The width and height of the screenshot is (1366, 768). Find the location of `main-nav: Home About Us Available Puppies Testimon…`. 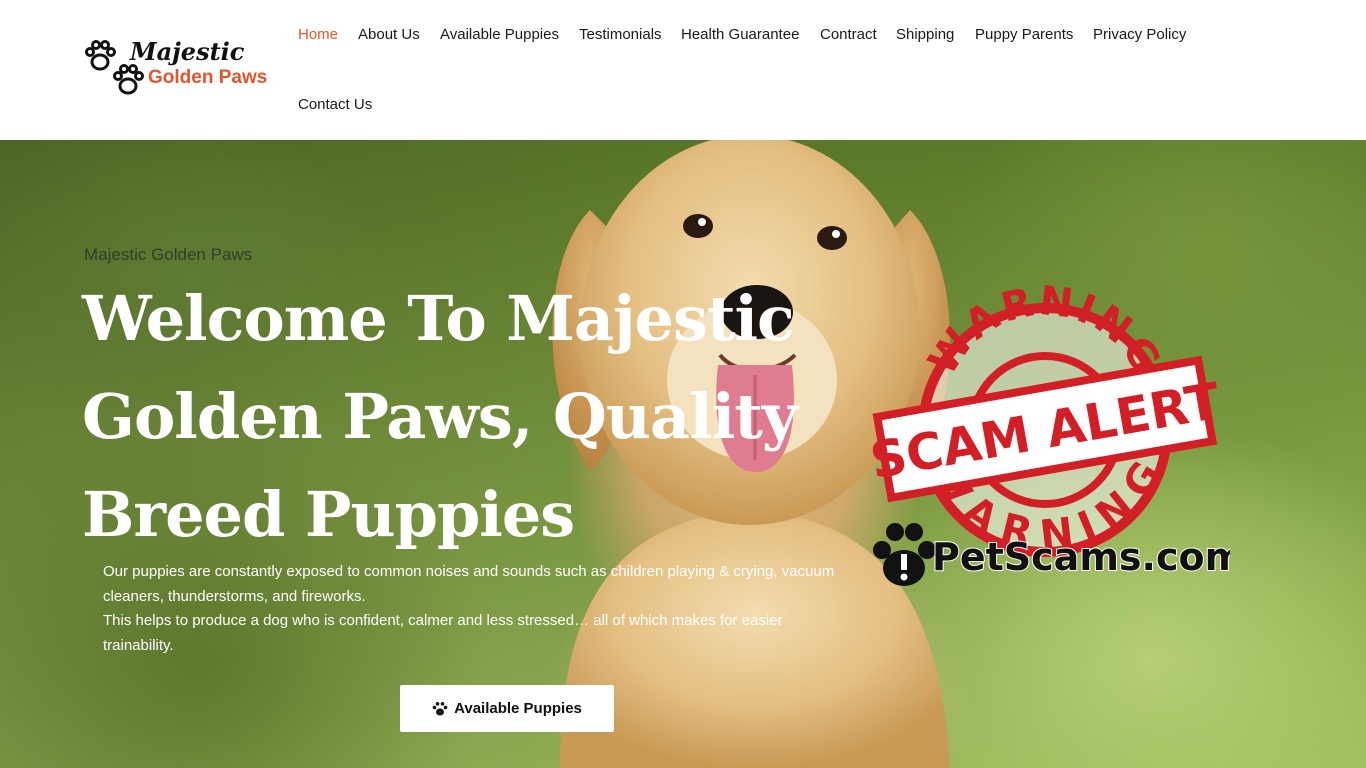

main-nav: Home About Us Available Puppies Testimon… is located at coordinates (778, 70).